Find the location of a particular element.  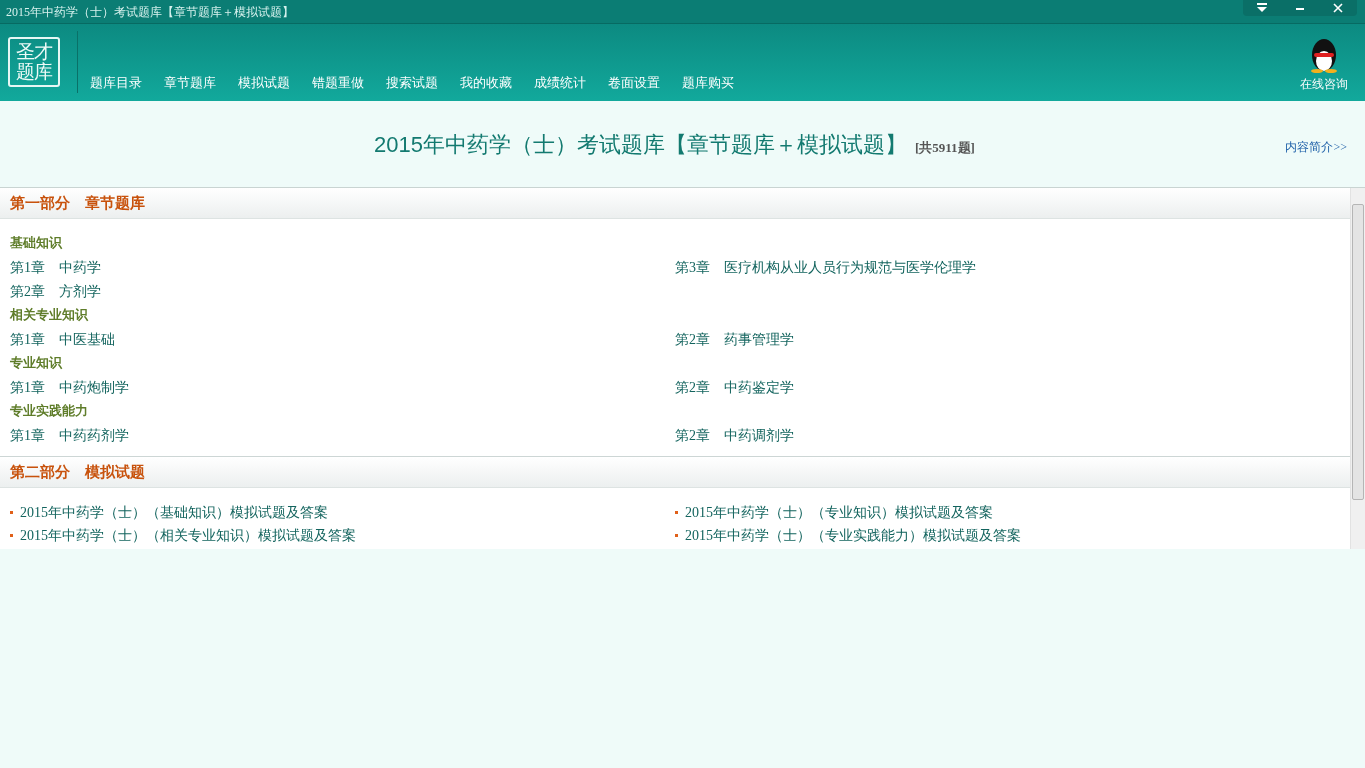

chapter-link: 第1章 中药药剂学 is located at coordinates (69, 435).